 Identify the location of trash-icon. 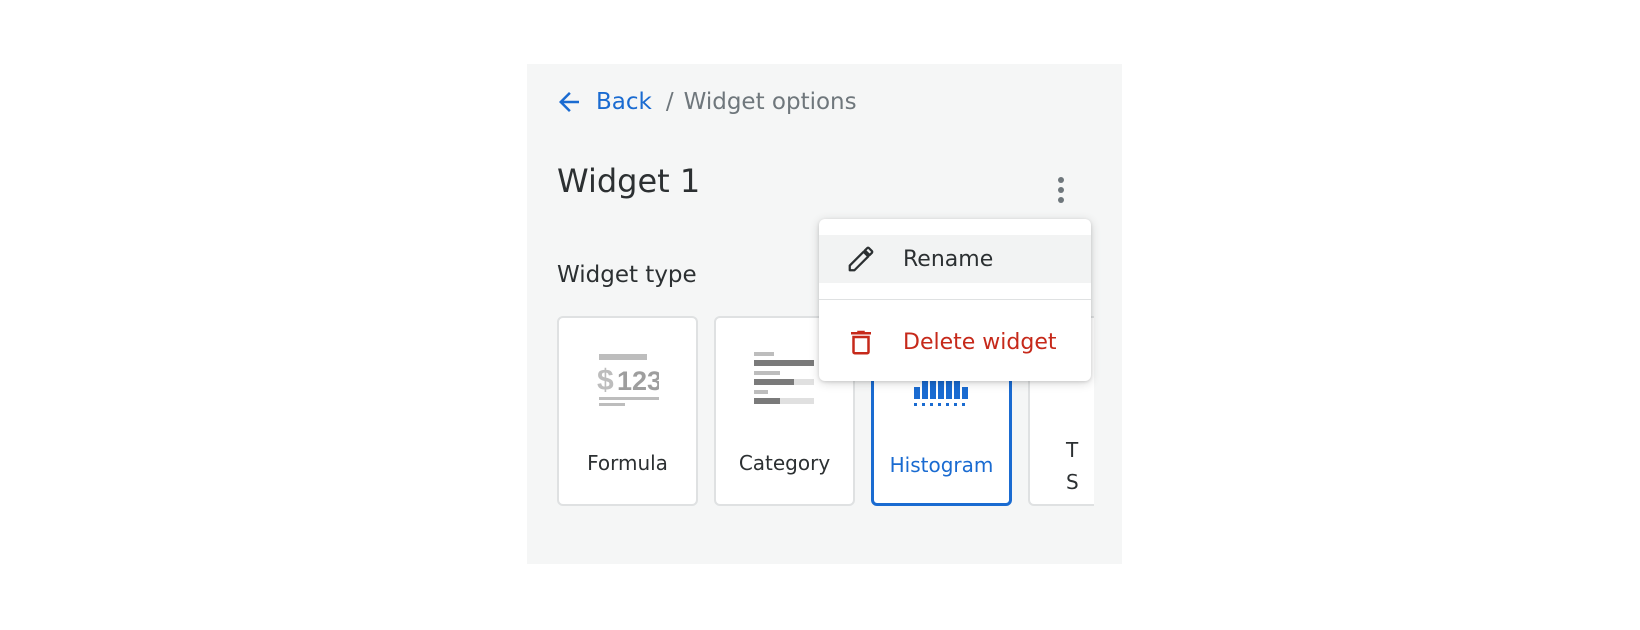
(861, 342).